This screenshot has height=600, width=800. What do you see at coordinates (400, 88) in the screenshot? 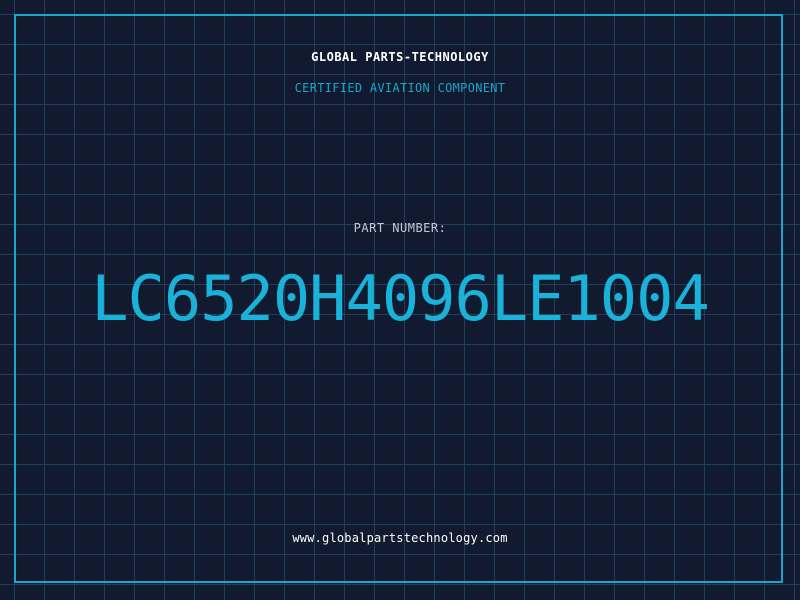
I see `certification-tagline: CERTIFIED AVIATION COMPONENT` at bounding box center [400, 88].